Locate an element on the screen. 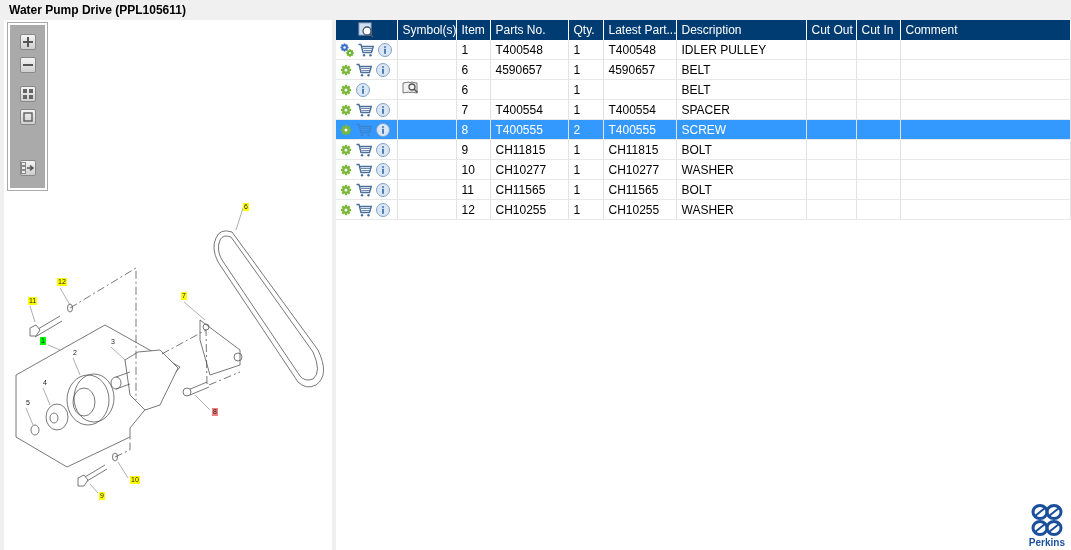 The width and height of the screenshot is (1071, 550). list-arrow-icon is located at coordinates (27, 168).